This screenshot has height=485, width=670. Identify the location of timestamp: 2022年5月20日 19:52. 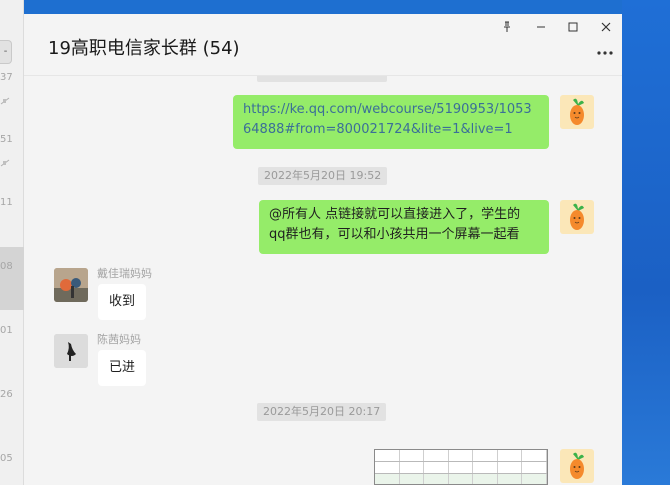
(323, 176).